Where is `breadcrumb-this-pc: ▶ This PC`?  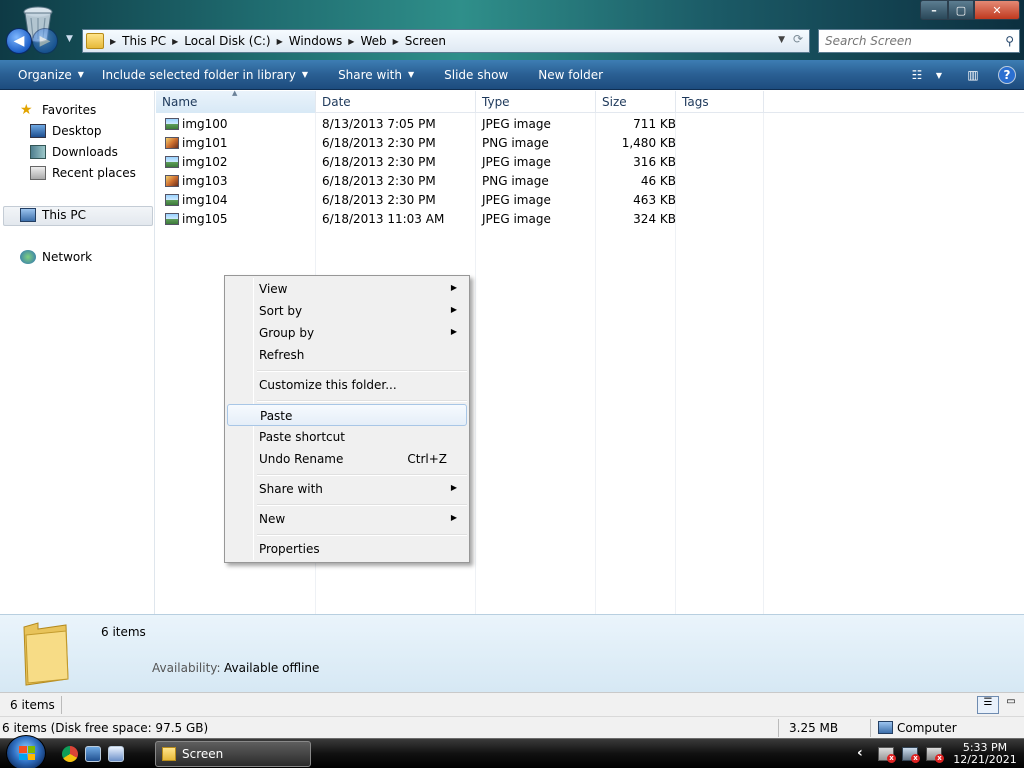 breadcrumb-this-pc: ▶ This PC is located at coordinates (138, 41).